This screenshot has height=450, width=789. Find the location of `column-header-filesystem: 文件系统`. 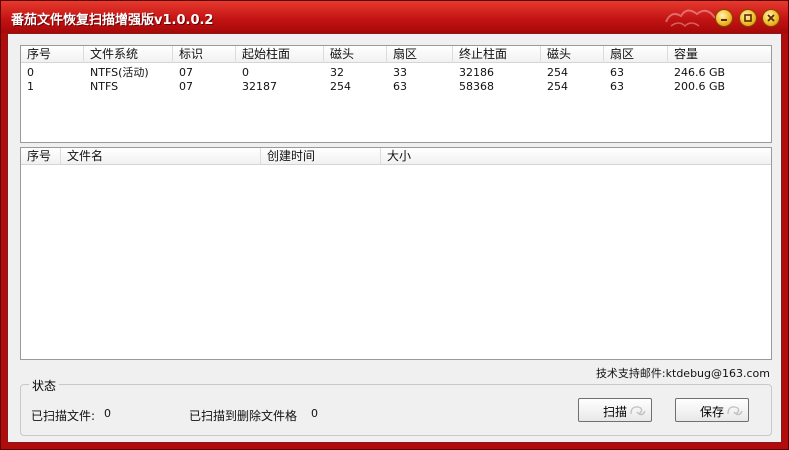

column-header-filesystem: 文件系统 is located at coordinates (128, 54).